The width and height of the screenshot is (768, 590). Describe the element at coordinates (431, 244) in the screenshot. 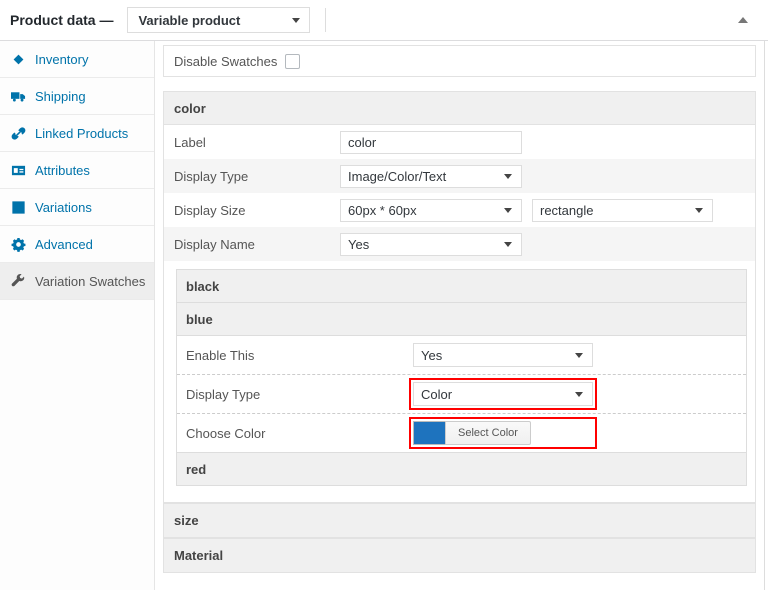

I see `display-name-select: Yes` at that location.